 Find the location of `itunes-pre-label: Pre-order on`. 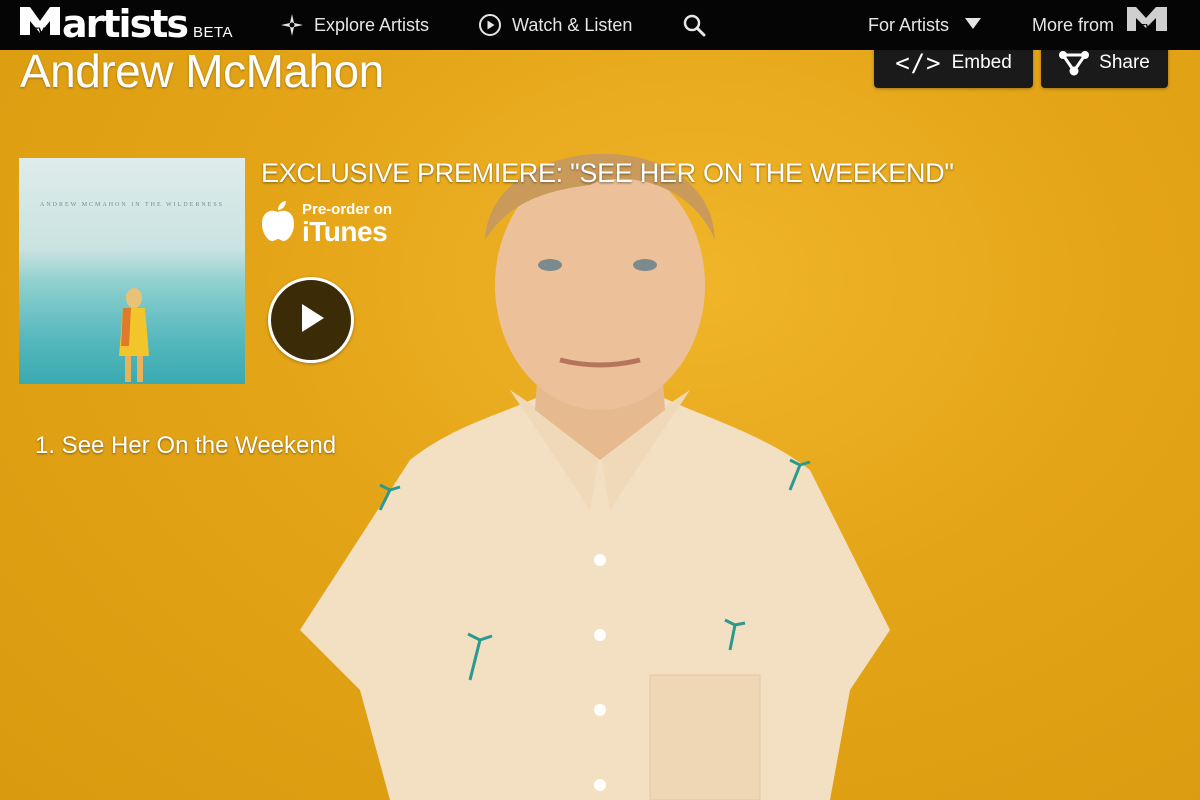

itunes-pre-label: Pre-order on is located at coordinates (347, 209).